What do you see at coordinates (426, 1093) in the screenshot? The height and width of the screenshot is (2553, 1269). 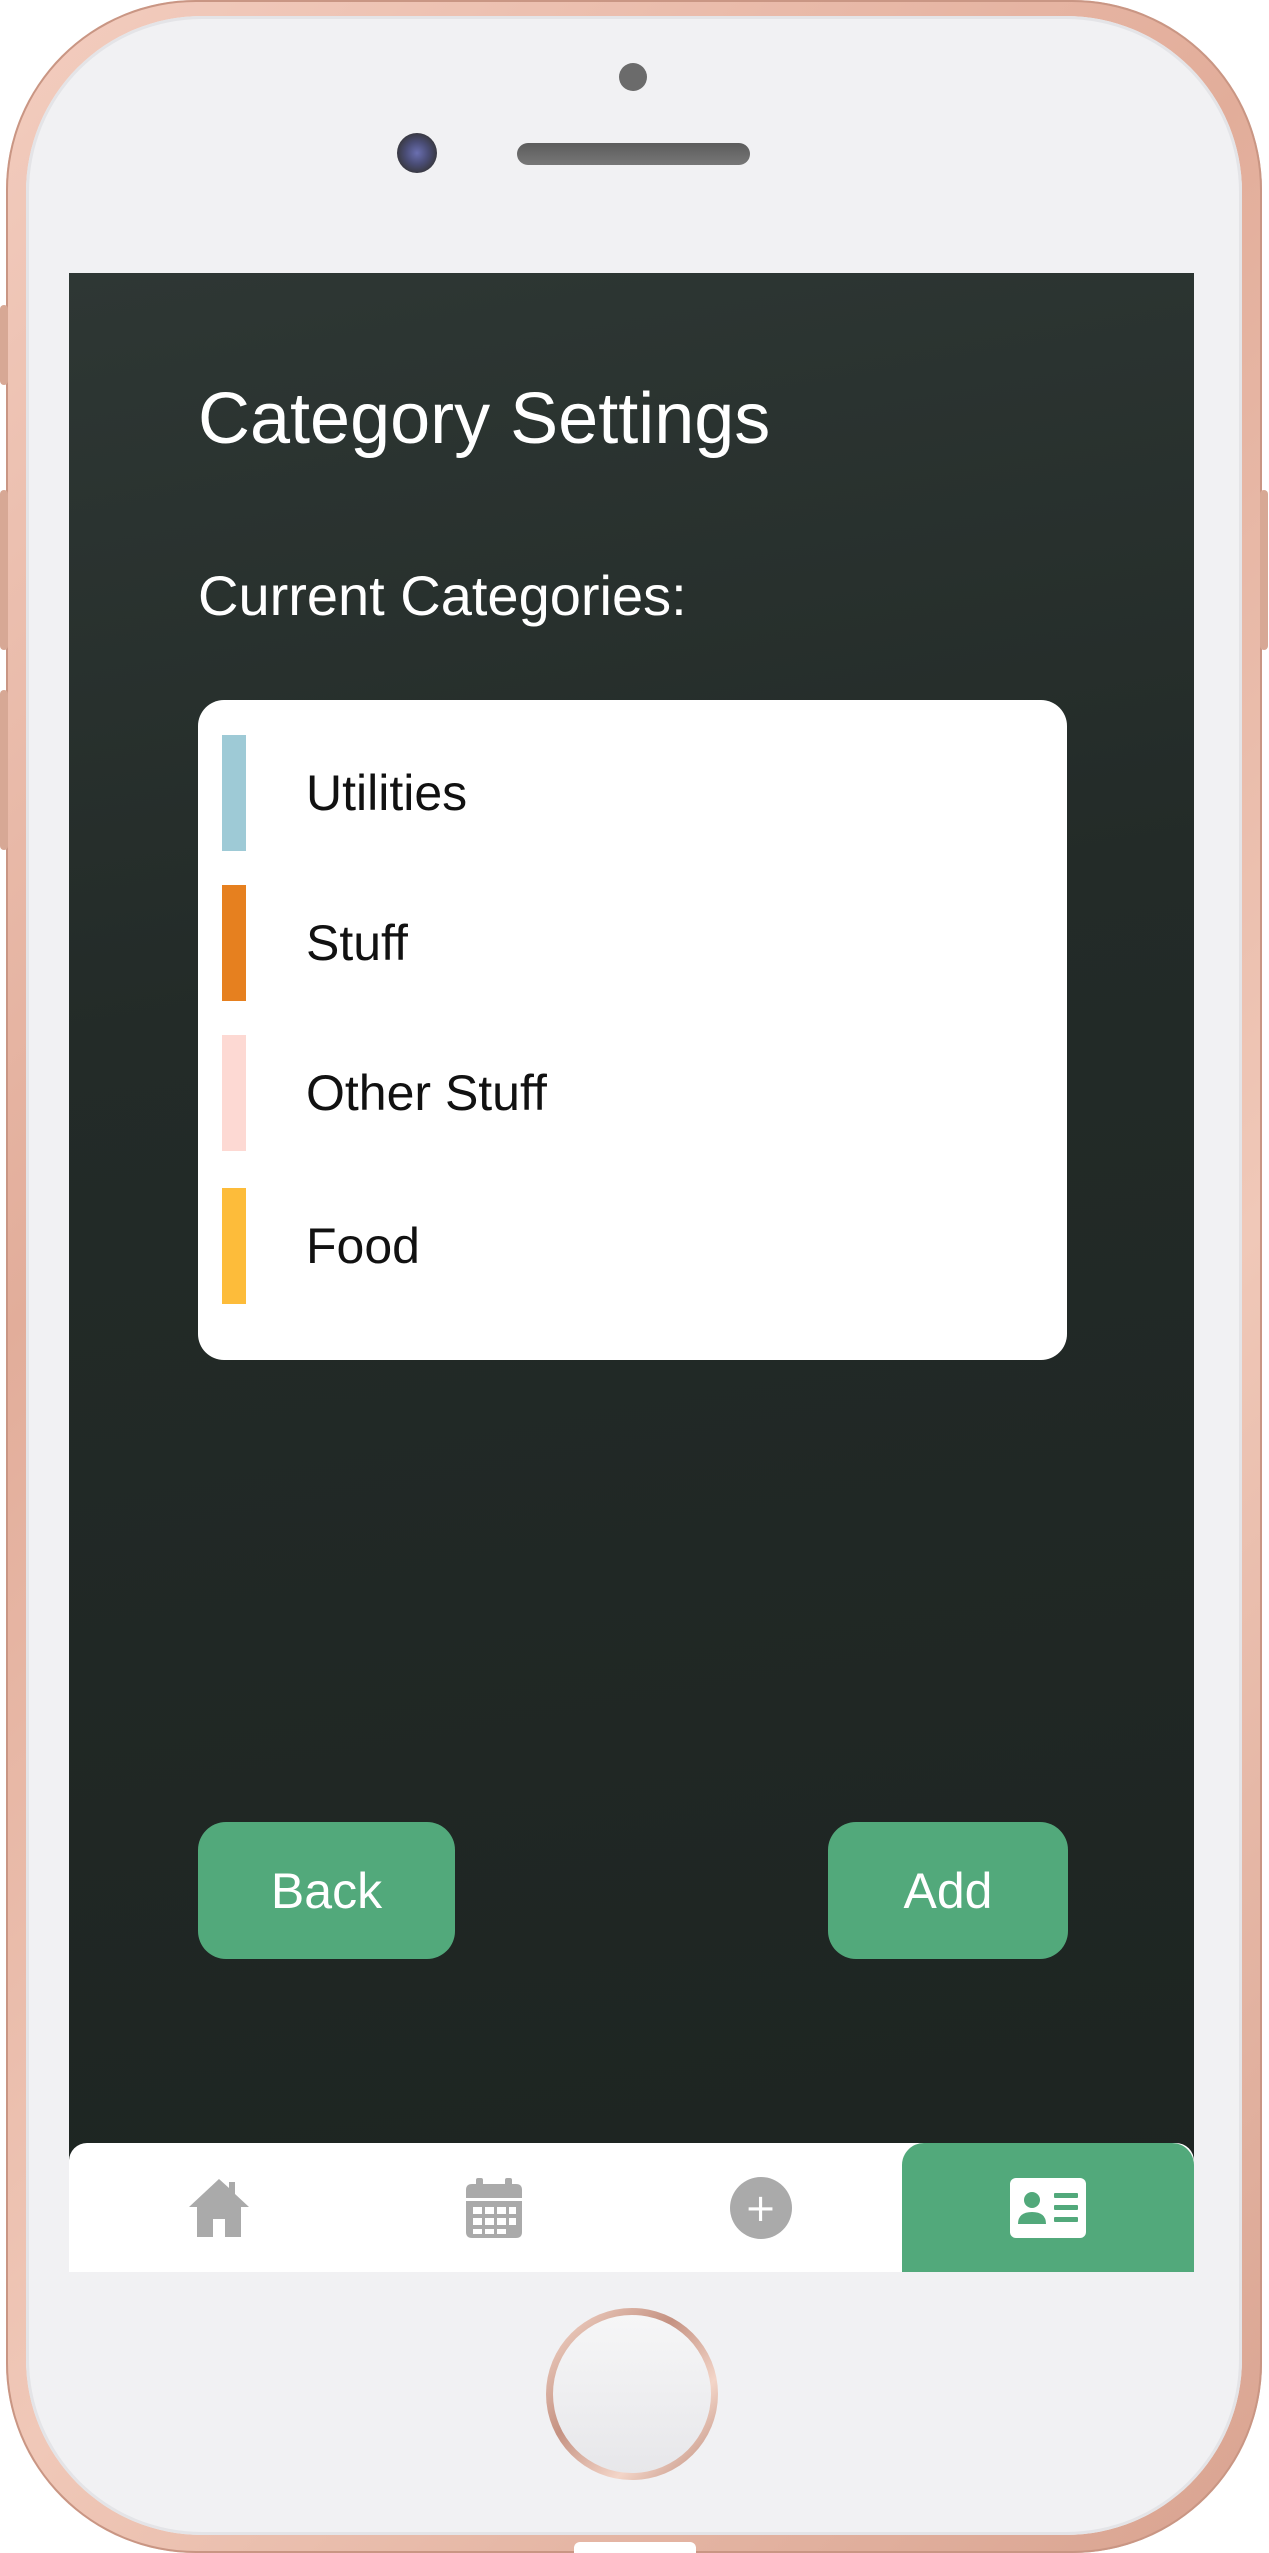 I see `category-label: Other Stuff` at bounding box center [426, 1093].